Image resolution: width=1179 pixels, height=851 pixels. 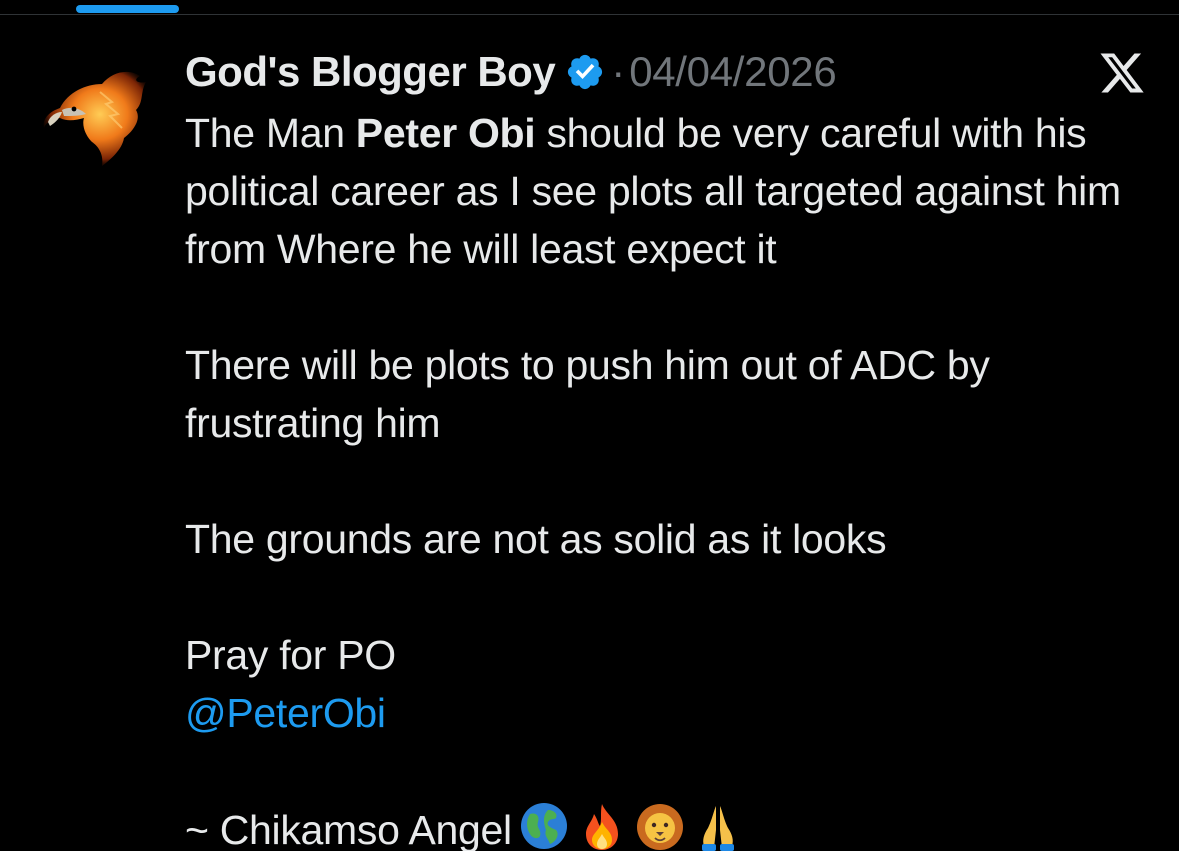 What do you see at coordinates (370, 72) in the screenshot?
I see `display-name: God's Blogger Boy` at bounding box center [370, 72].